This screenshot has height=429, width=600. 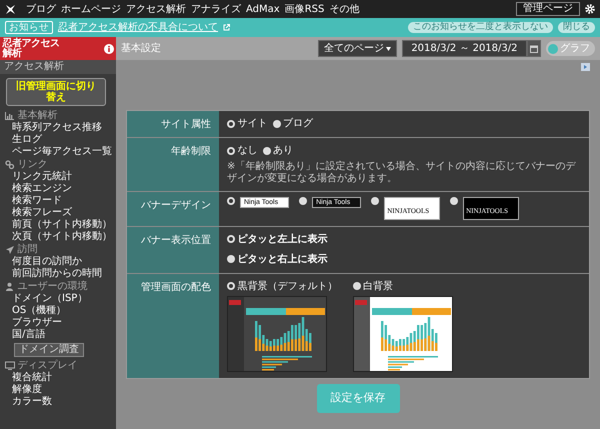 What do you see at coordinates (248, 151) in the screenshot?
I see `option-label: なし` at bounding box center [248, 151].